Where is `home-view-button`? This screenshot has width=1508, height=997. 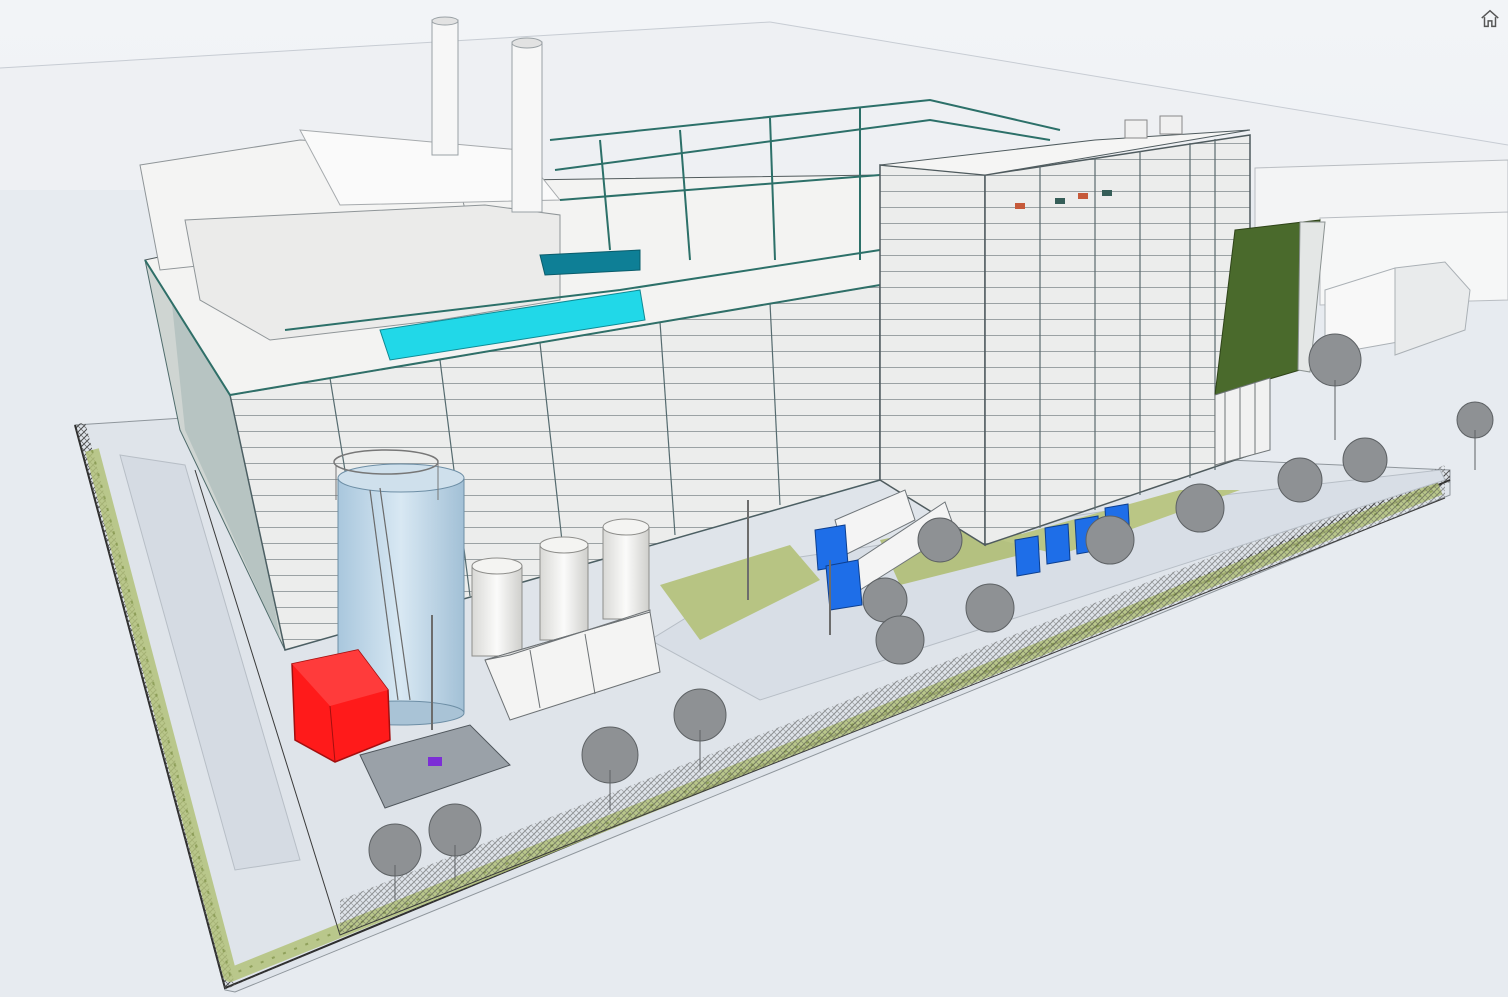
home-view-button is located at coordinates (1490, 20).